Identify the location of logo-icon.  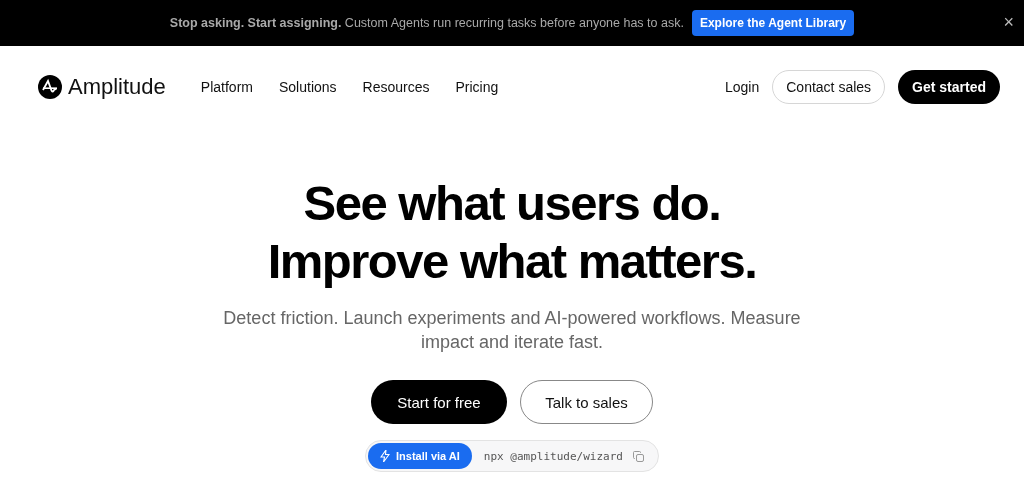
(50, 87).